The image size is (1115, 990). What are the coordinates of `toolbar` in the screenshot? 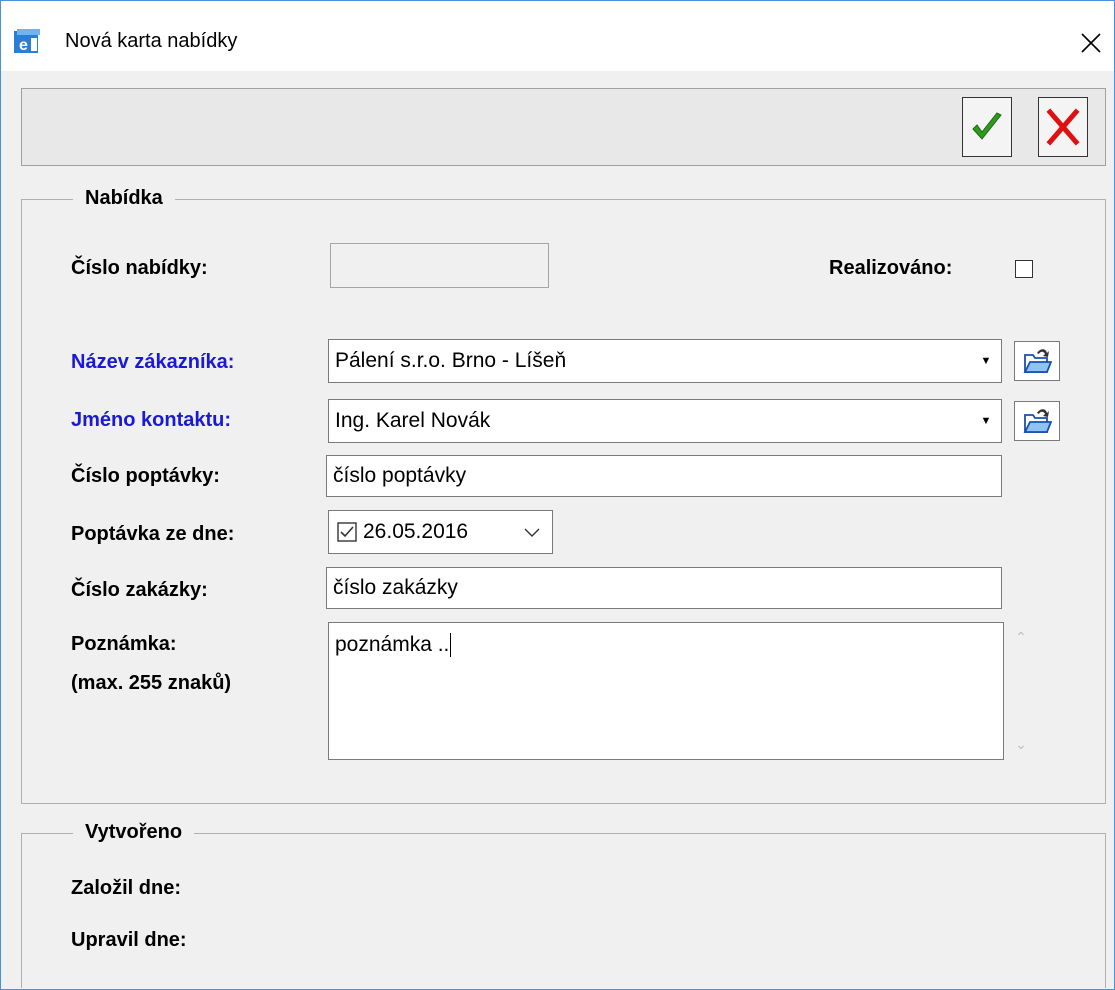 It's located at (563, 127).